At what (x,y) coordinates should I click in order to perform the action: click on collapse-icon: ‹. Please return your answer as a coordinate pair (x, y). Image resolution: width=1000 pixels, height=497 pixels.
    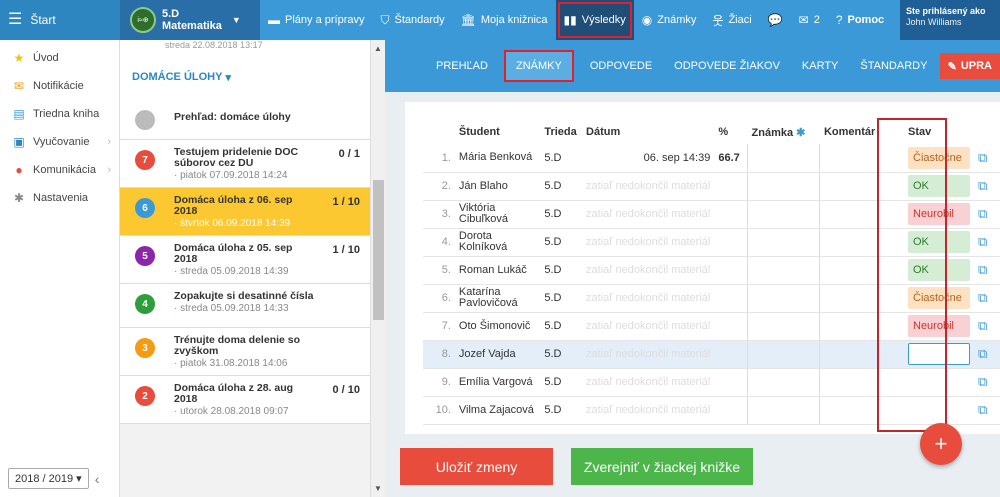
    Looking at the image, I should click on (97, 479).